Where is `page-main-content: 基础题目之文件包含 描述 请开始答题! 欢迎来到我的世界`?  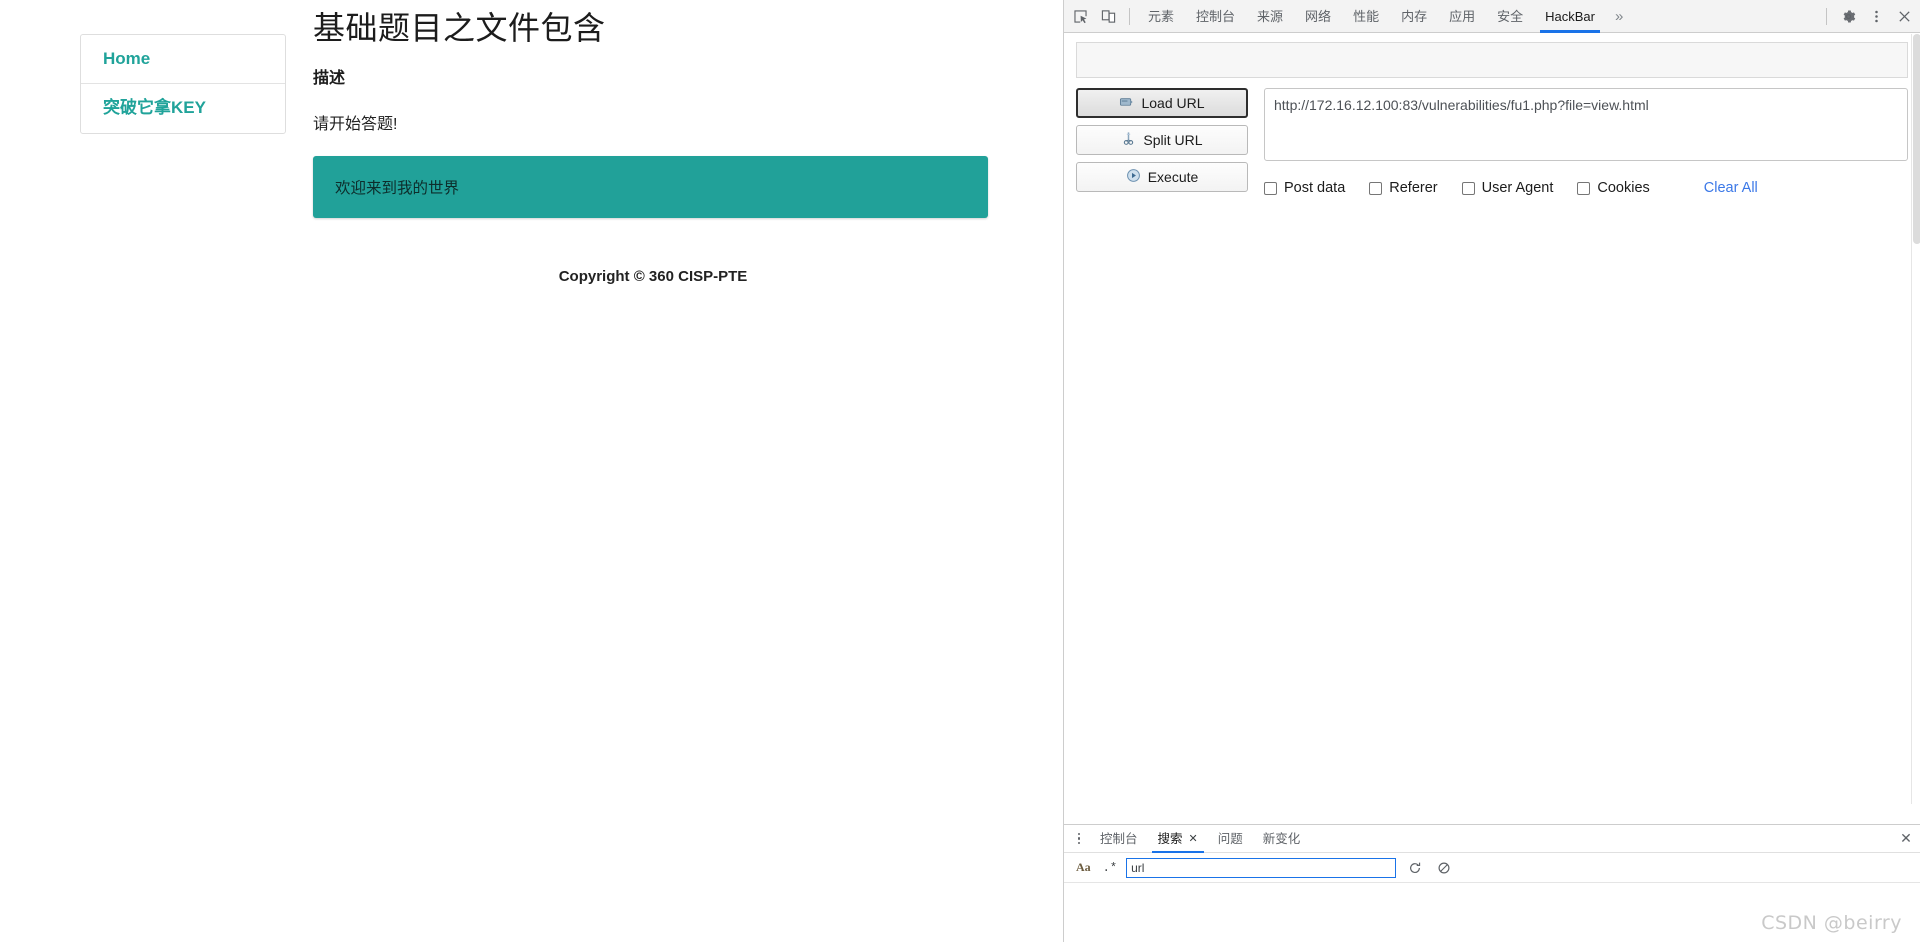
page-main-content: 基础题目之文件包含 描述 请开始答题! 欢迎来到我的世界 is located at coordinates (653, 109).